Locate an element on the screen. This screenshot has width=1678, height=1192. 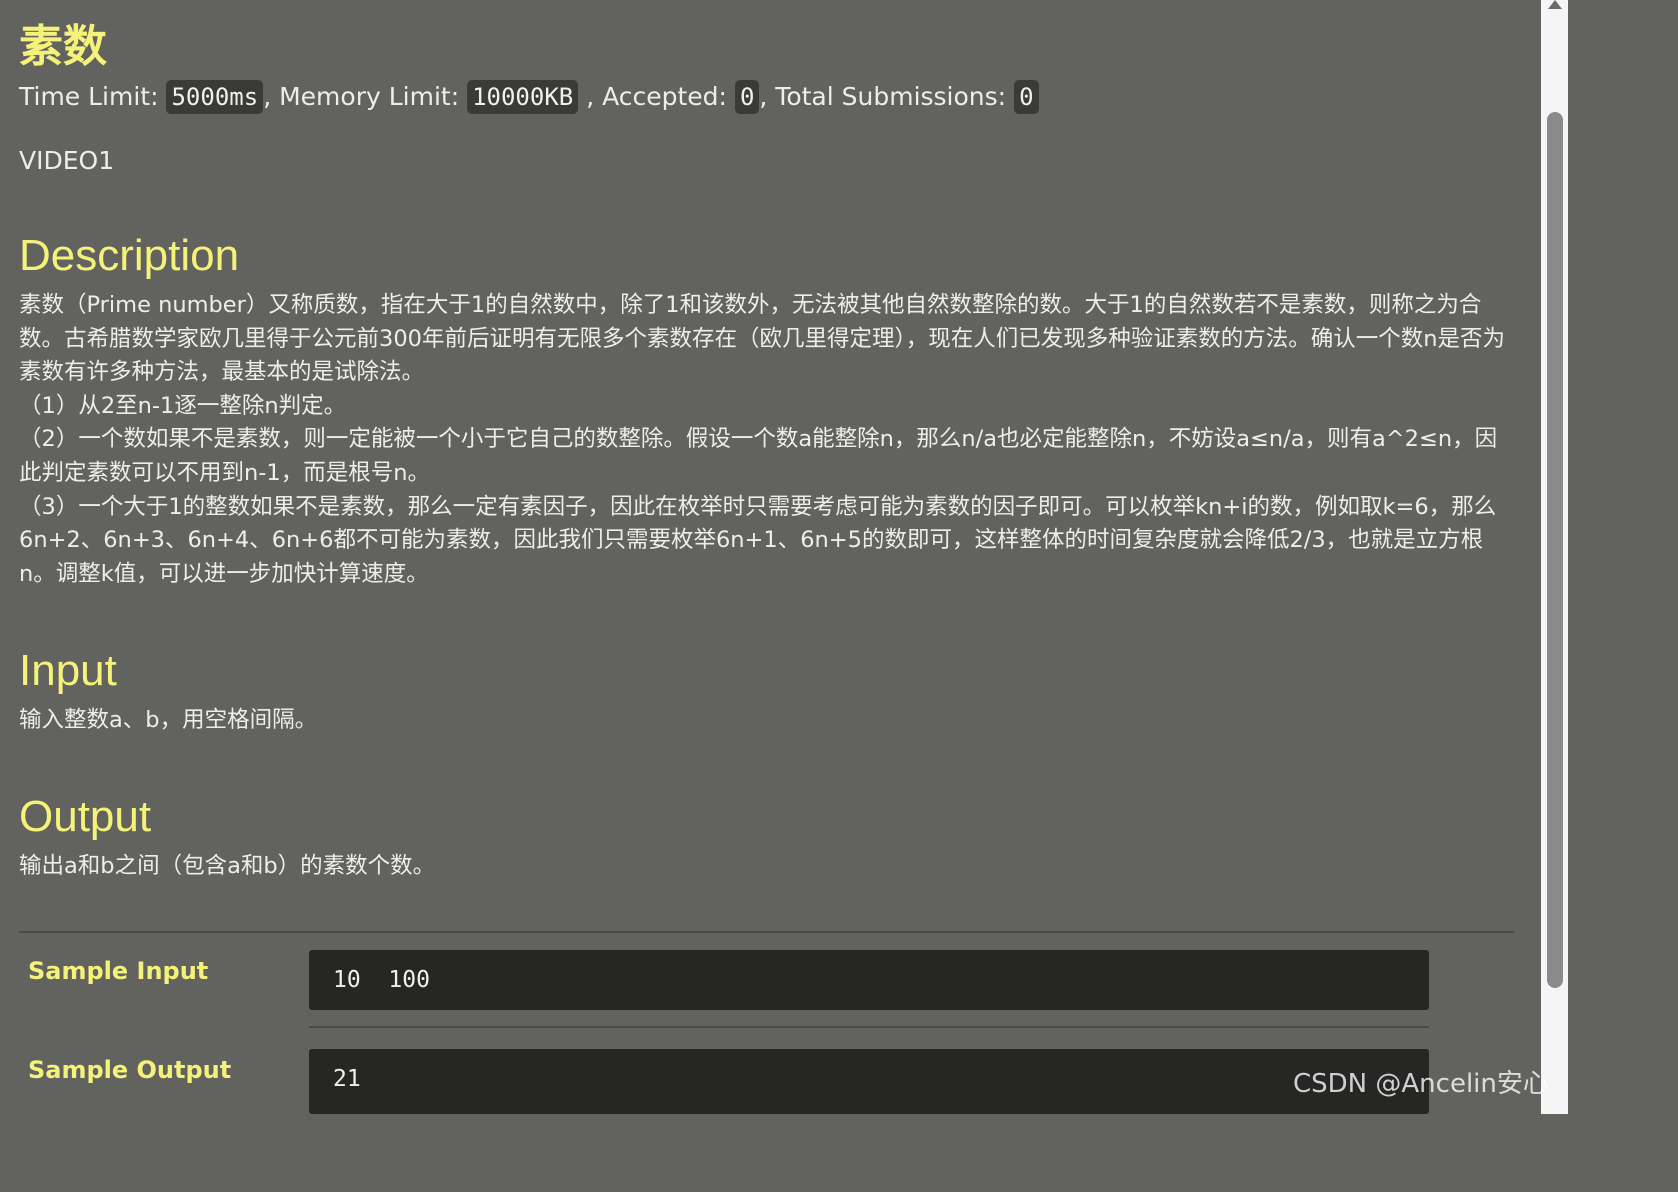
accepted-label: Accepted: is located at coordinates (664, 96).